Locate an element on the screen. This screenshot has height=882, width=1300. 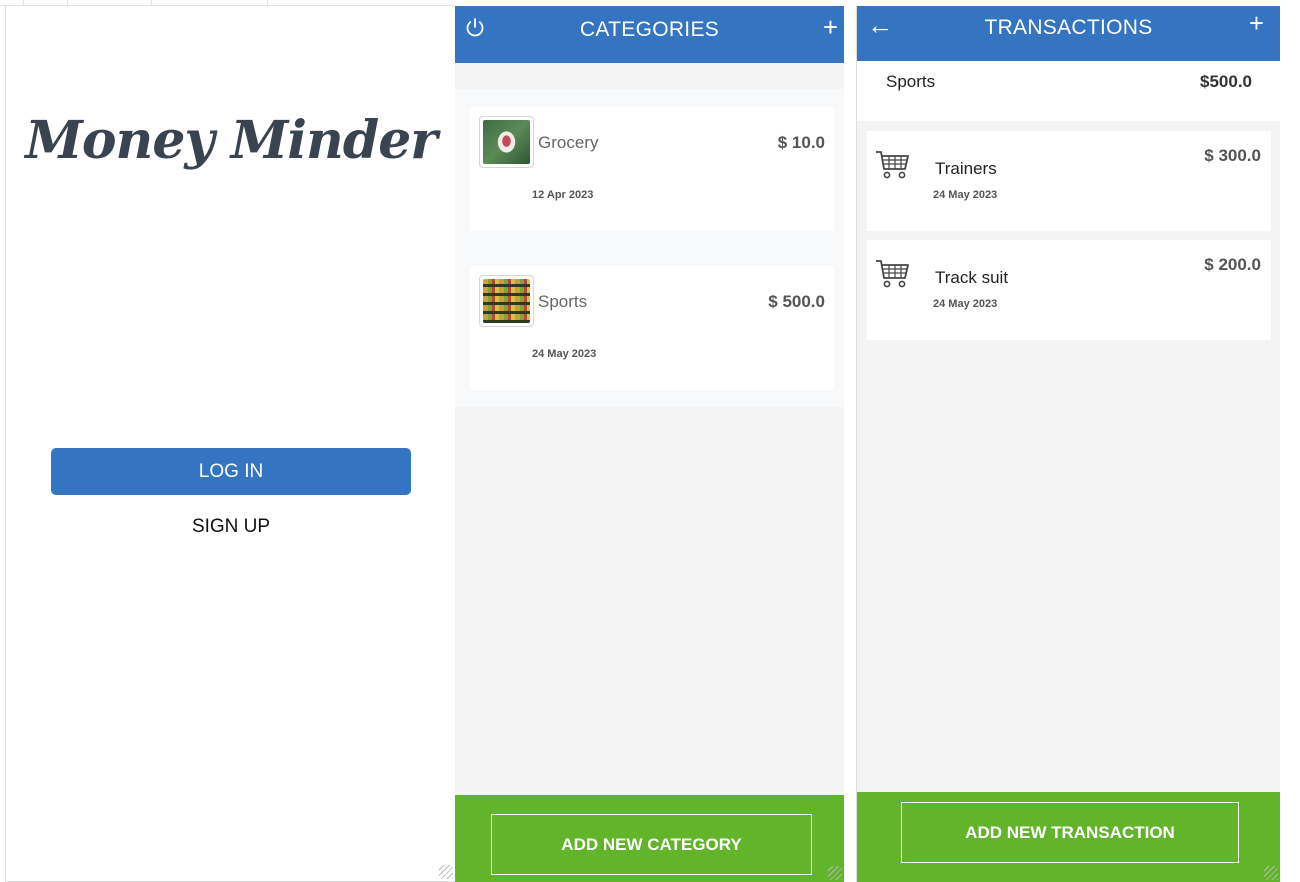
bottom-action-bar: ADD NEW TRANSACTION is located at coordinates (1068, 837).